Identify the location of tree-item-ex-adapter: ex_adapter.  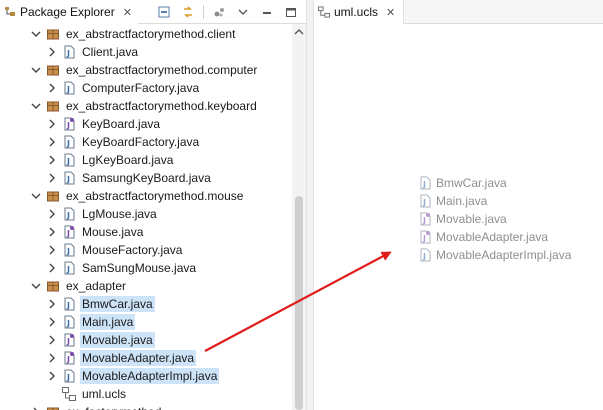
(79, 286).